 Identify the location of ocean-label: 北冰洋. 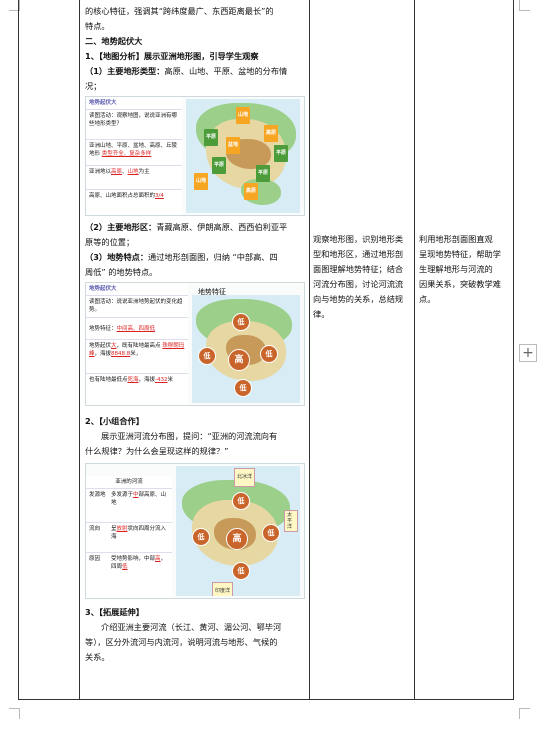
(245, 477).